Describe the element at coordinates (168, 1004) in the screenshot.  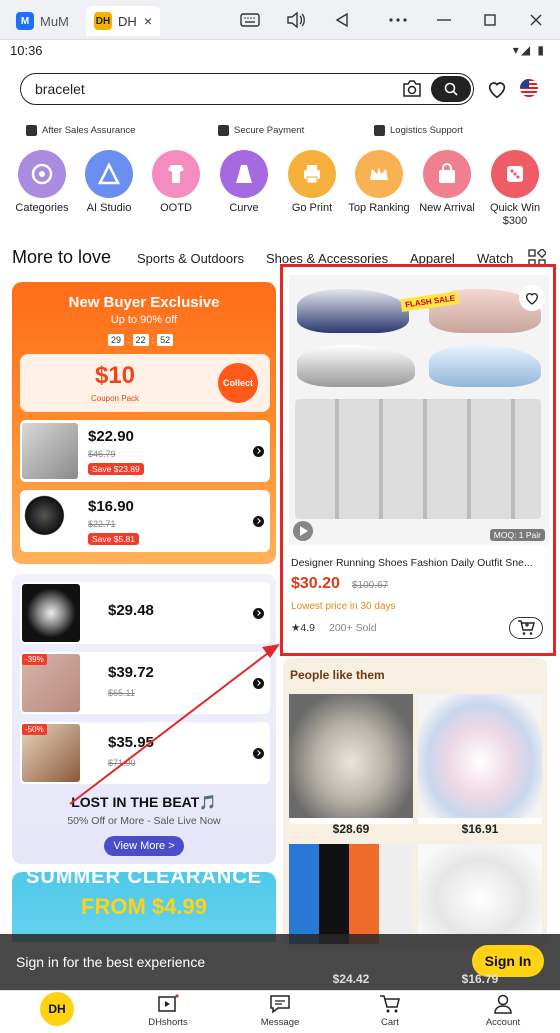
I see `video-play-icon` at that location.